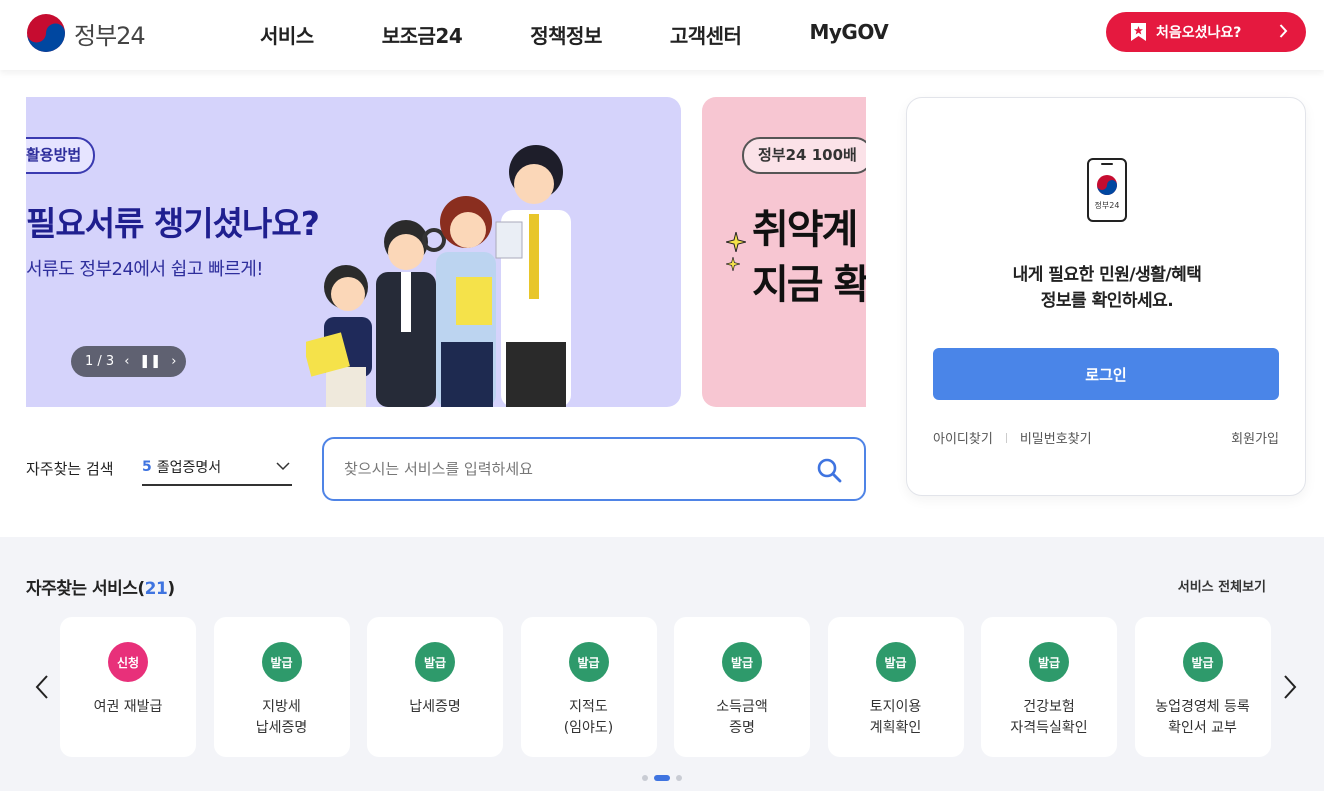 Image resolution: width=1324 pixels, height=791 pixels. Describe the element at coordinates (1107, 275) in the screenshot. I see `login-message-line-1: 내게 필요한 민원/생활/혜택` at that location.